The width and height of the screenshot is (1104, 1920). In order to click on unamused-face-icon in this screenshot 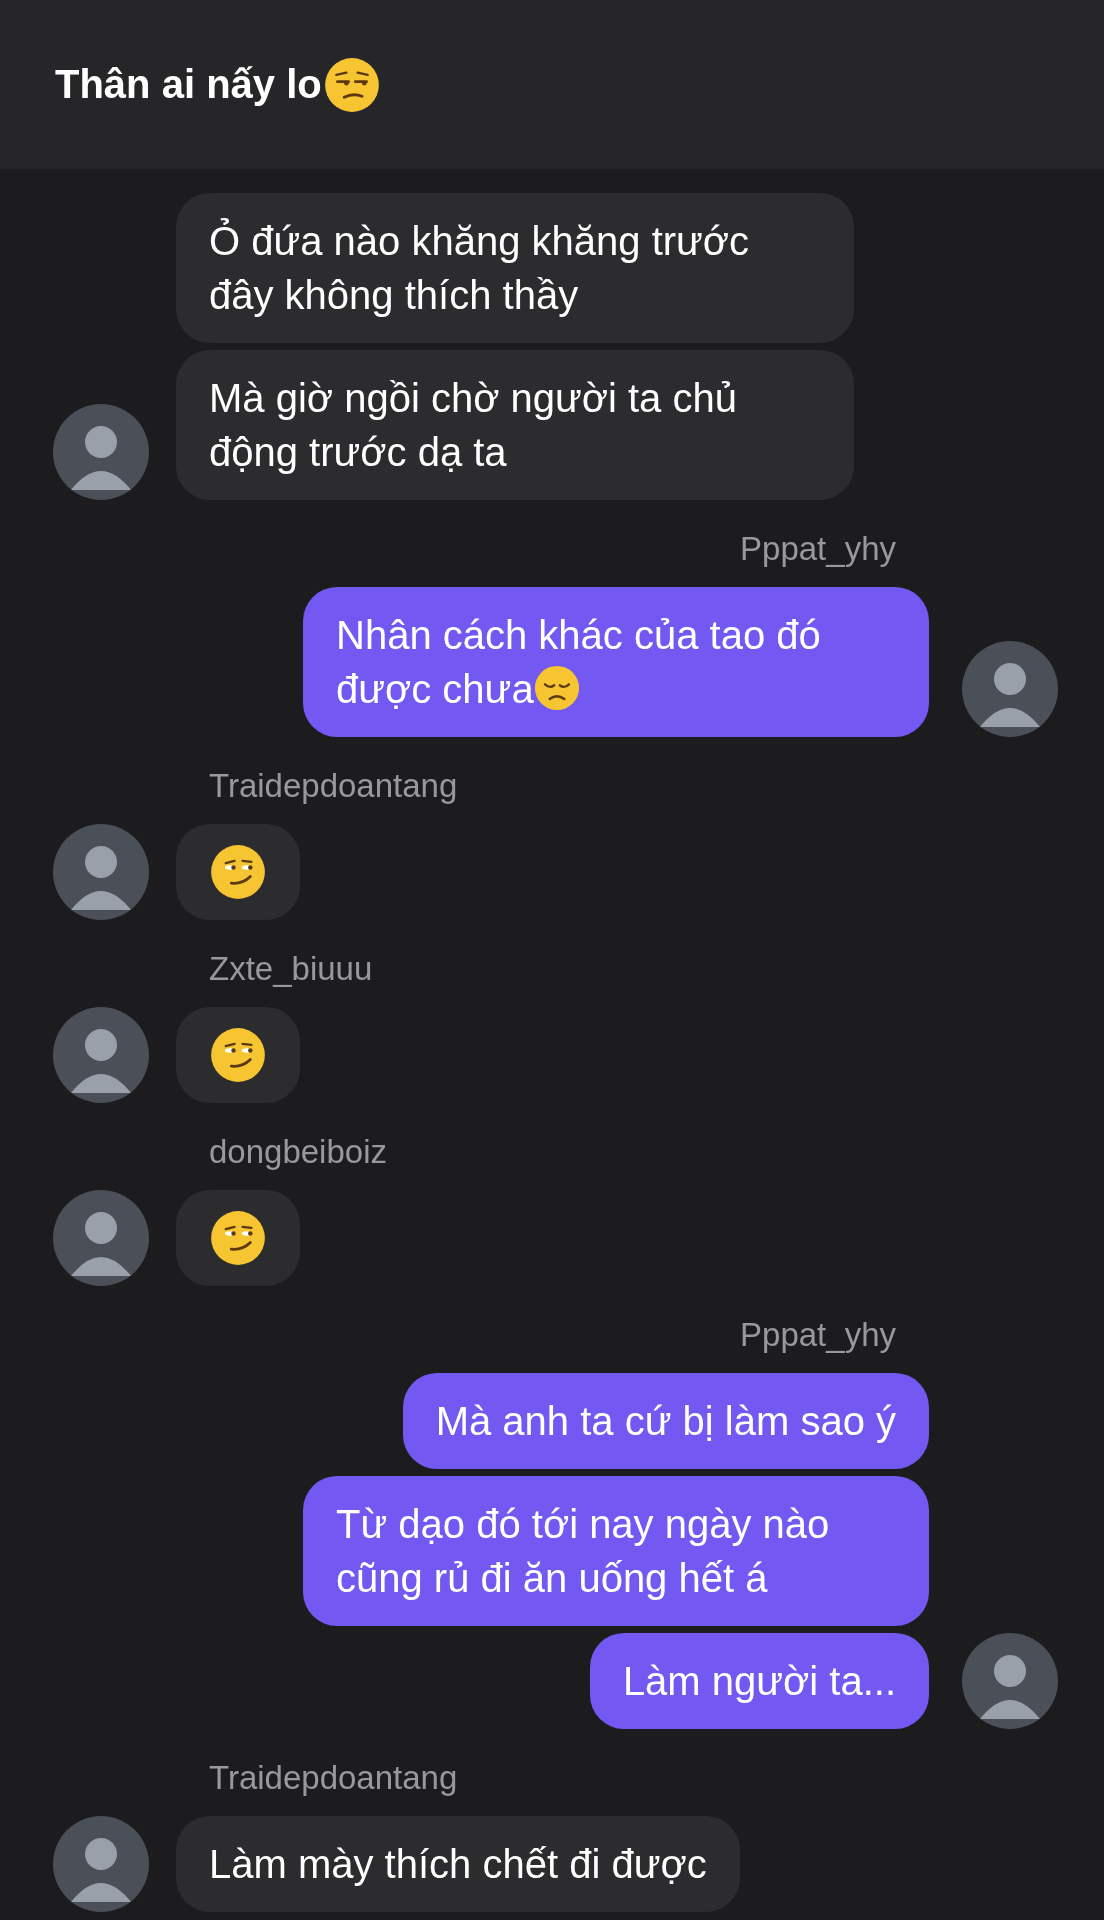, I will do `click(351, 84)`.